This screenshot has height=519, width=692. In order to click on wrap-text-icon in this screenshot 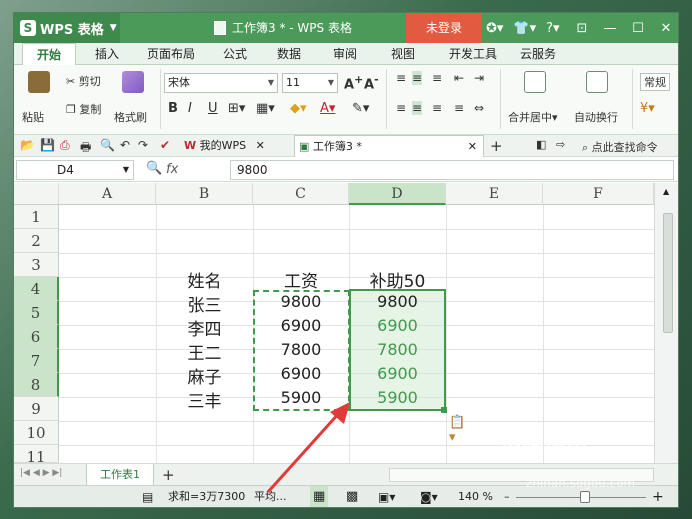, I will do `click(597, 82)`.